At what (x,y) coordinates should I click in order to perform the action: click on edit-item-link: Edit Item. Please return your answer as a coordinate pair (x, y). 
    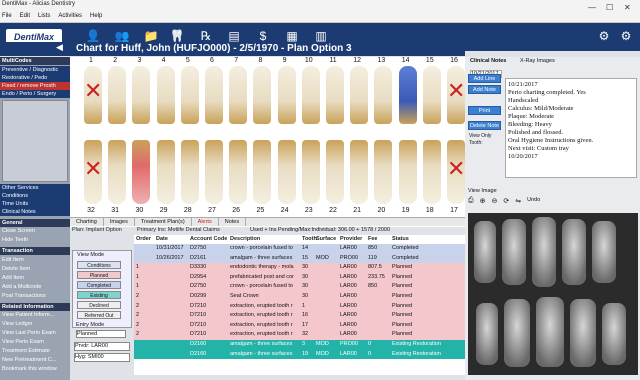
    Looking at the image, I should click on (35, 260).